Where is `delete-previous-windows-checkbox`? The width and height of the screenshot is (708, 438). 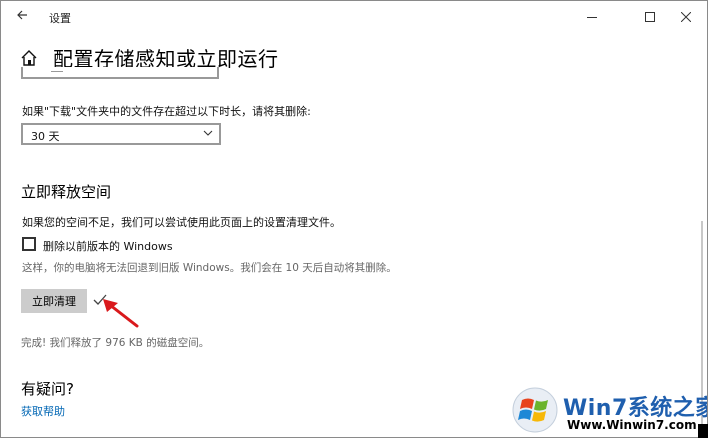
delete-previous-windows-checkbox is located at coordinates (29, 244).